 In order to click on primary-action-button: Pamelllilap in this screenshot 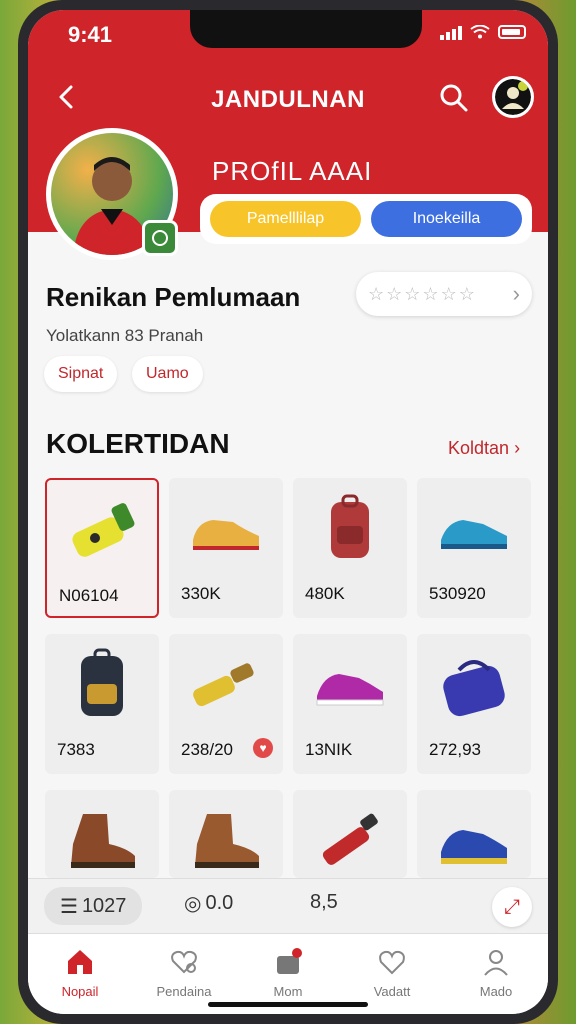, I will do `click(285, 219)`.